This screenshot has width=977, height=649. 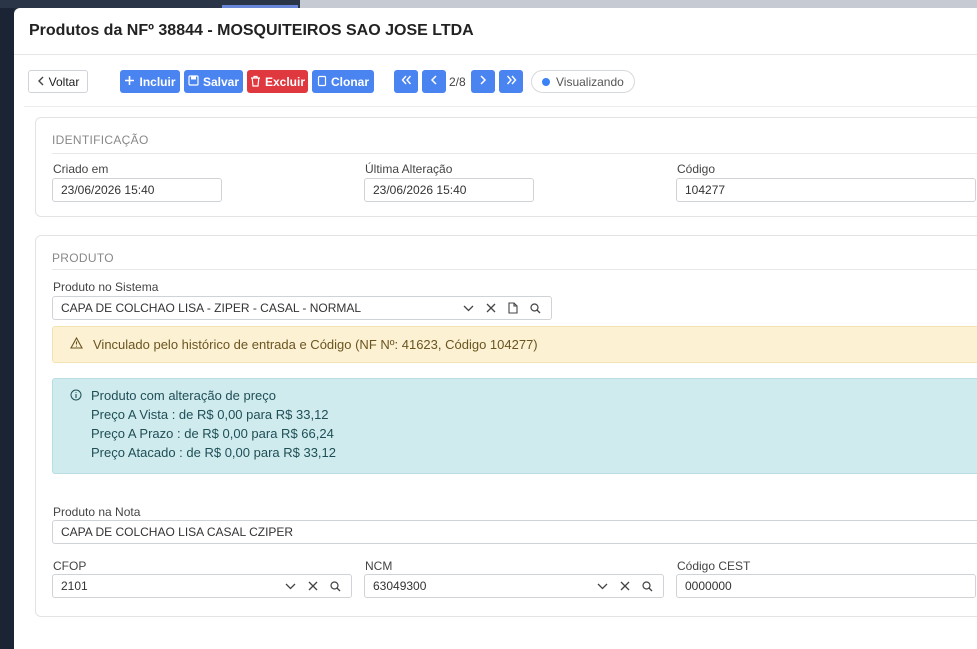 What do you see at coordinates (696, 169) in the screenshot?
I see `code-label: Código` at bounding box center [696, 169].